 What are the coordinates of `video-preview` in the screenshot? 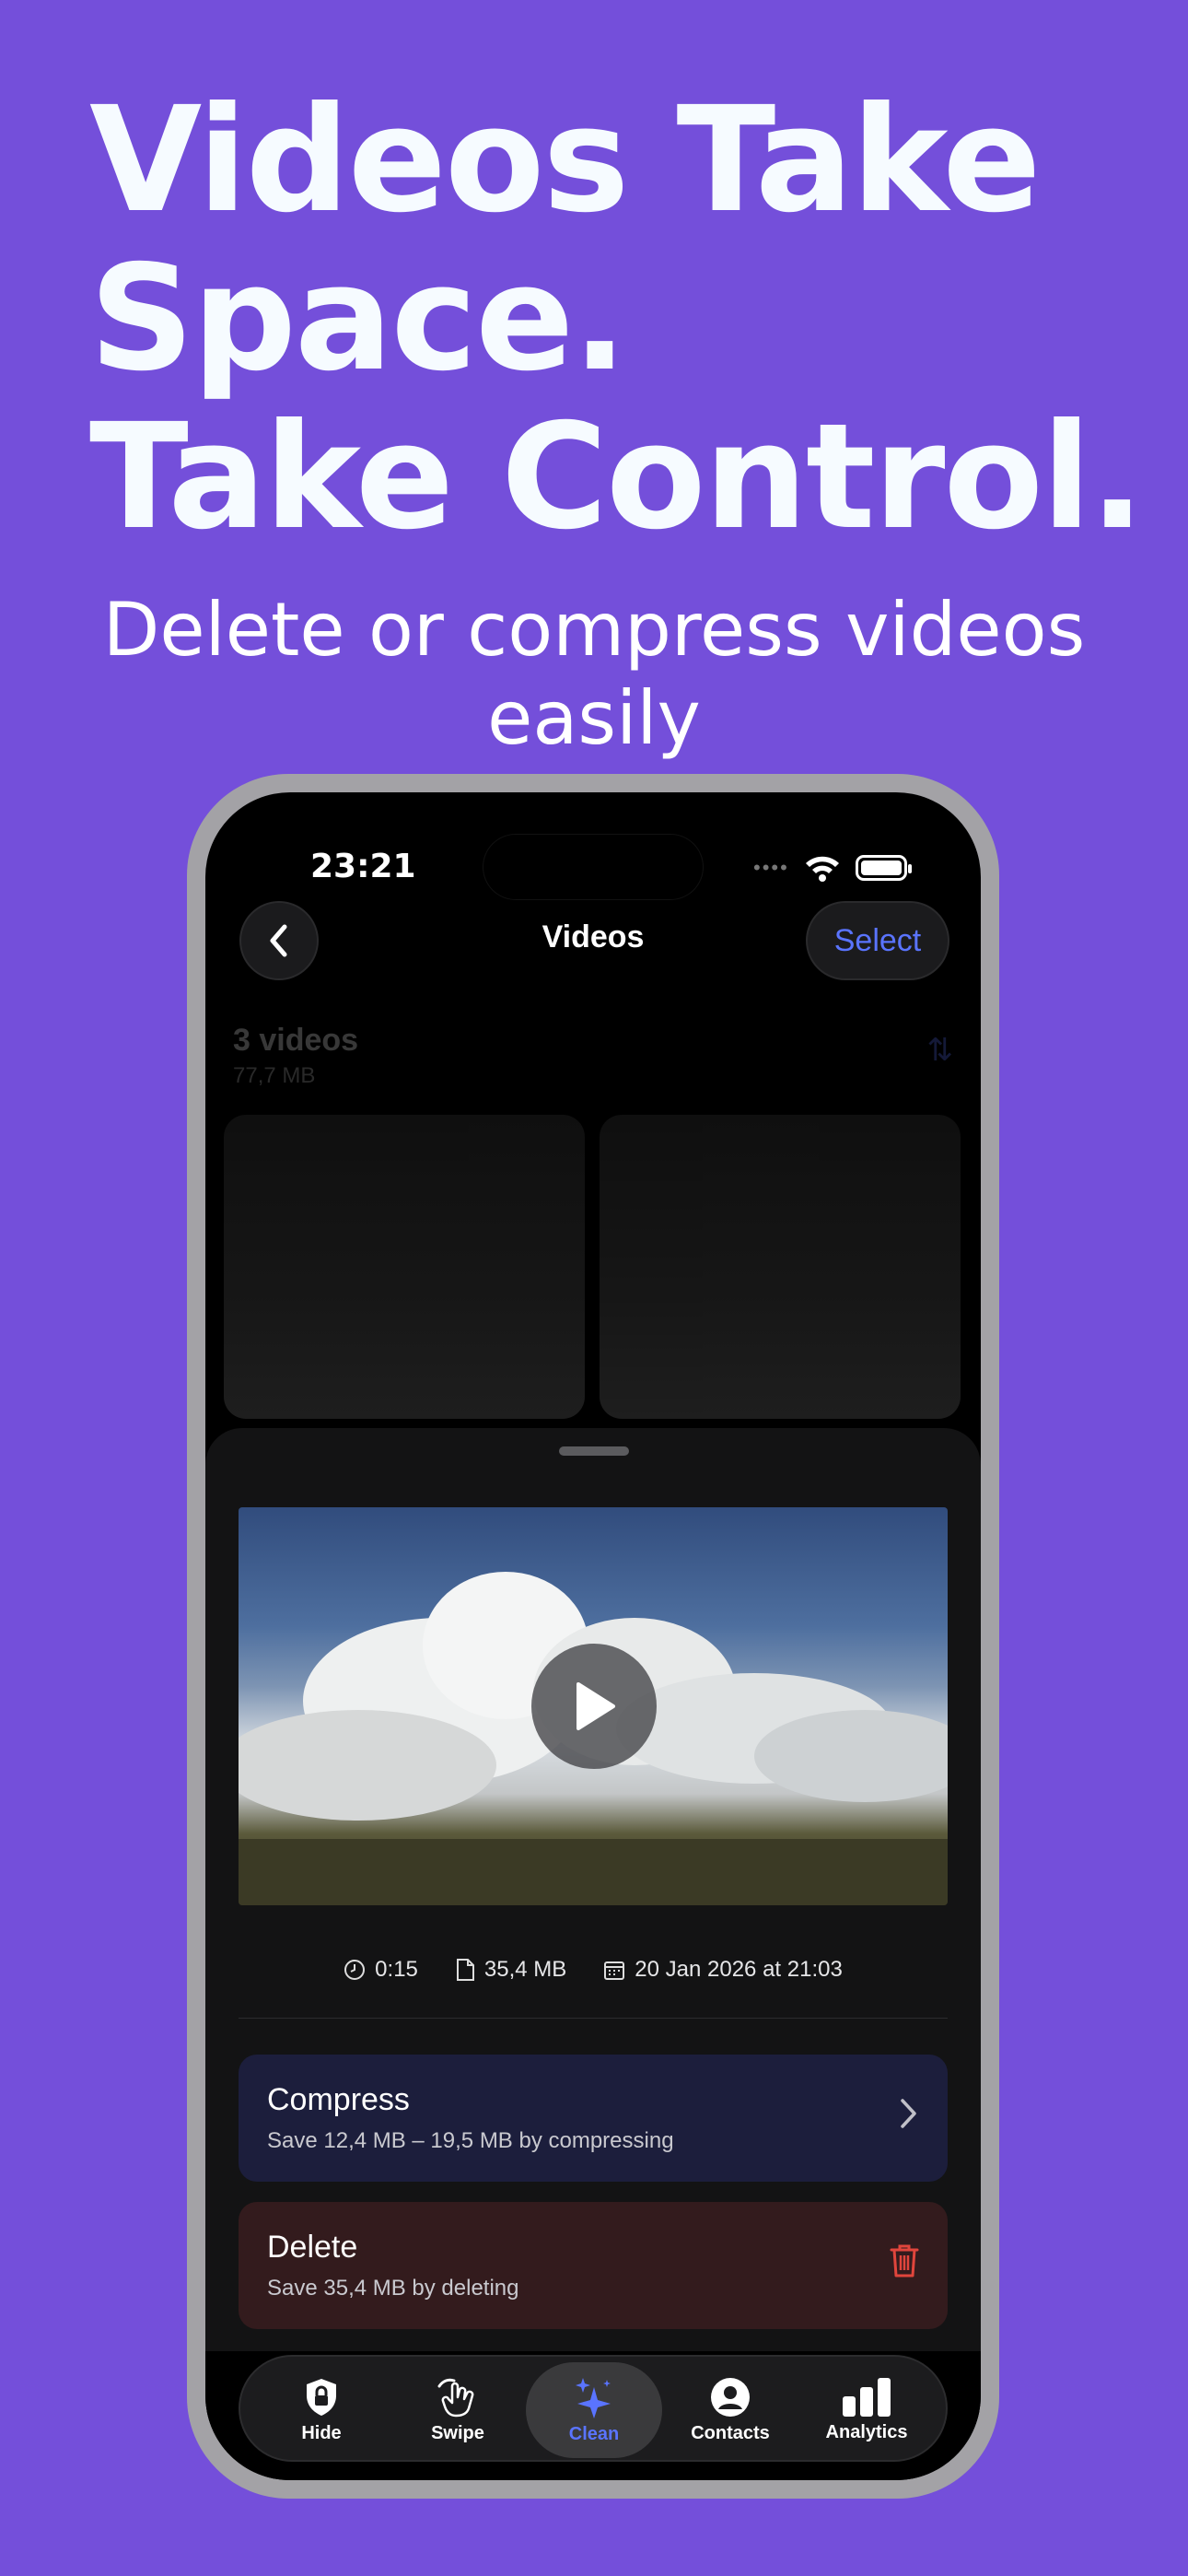 It's located at (593, 1706).